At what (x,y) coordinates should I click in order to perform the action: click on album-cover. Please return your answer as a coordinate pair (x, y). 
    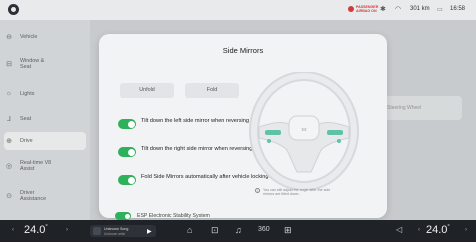
    Looking at the image, I should click on (97, 231).